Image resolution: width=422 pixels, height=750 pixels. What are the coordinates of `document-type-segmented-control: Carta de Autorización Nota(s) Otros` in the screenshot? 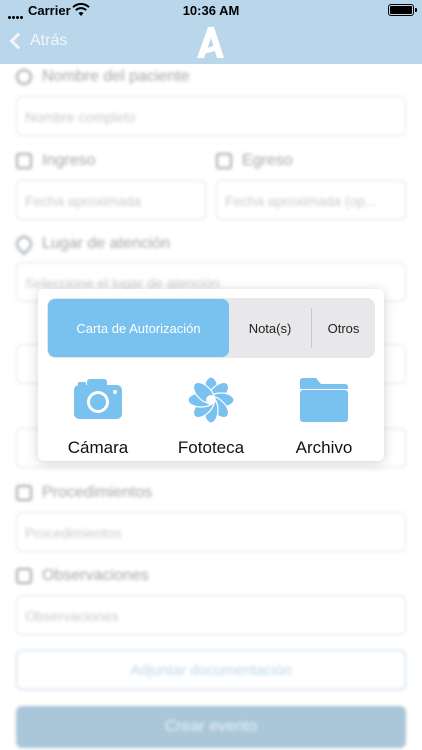 It's located at (211, 328).